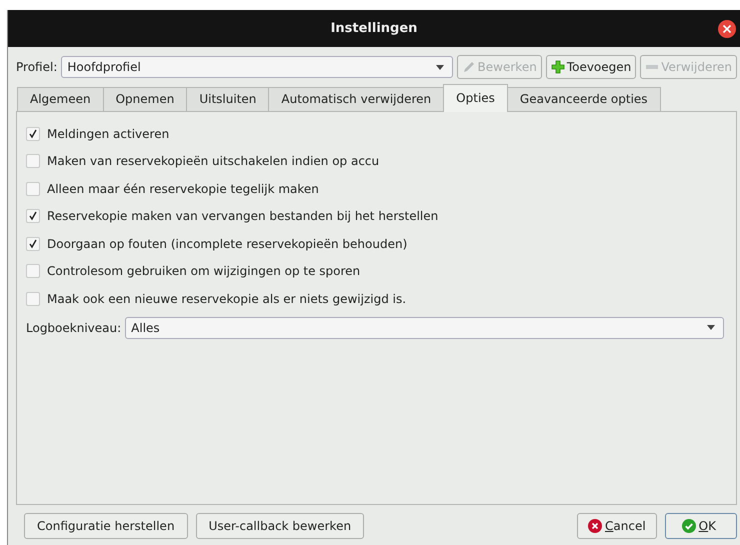 The height and width of the screenshot is (545, 740). What do you see at coordinates (203, 271) in the screenshot?
I see `option-label: Controlesom gebruiken om wijzigingen op te sporen` at bounding box center [203, 271].